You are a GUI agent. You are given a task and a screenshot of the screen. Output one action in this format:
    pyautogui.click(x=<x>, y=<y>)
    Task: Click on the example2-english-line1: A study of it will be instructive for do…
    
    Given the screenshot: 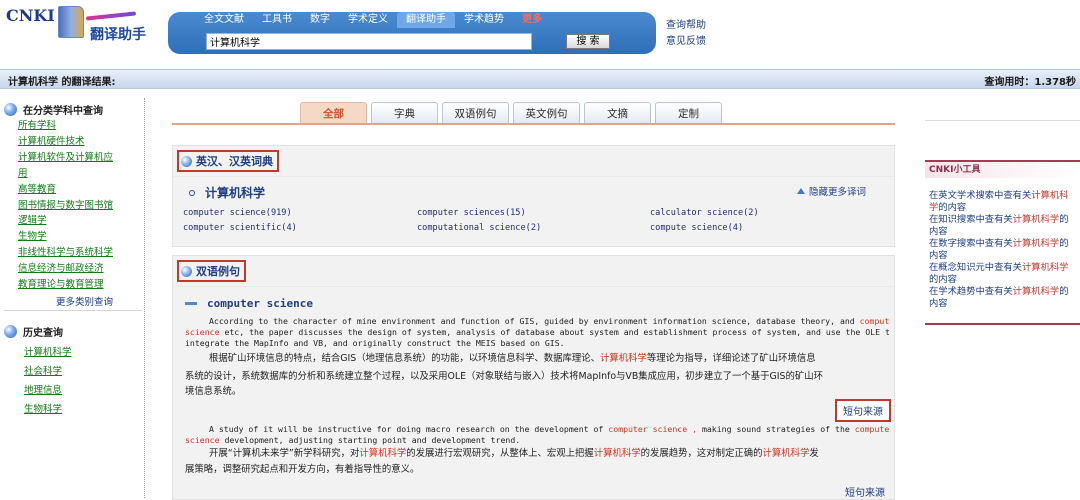 What is the action you would take?
    pyautogui.click(x=549, y=429)
    